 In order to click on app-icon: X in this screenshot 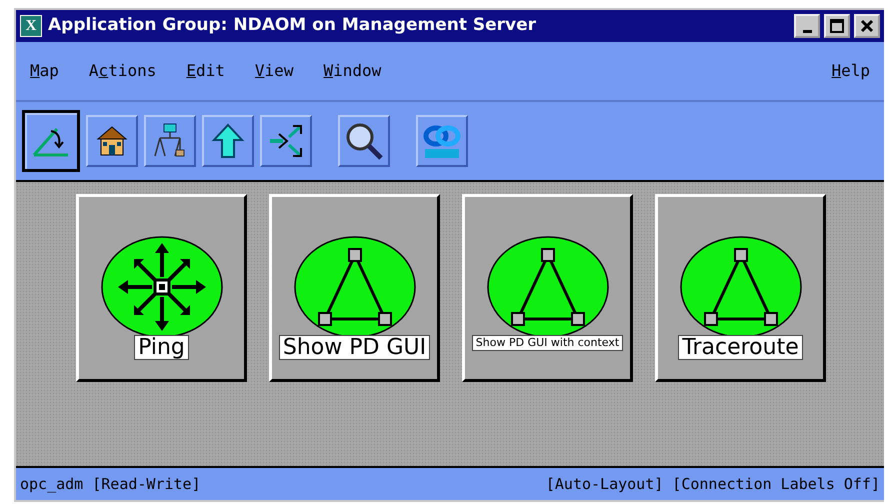, I will do `click(31, 26)`.